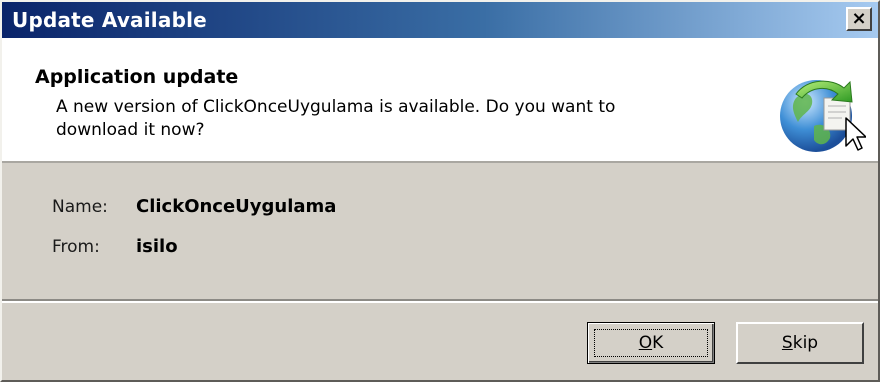 The width and height of the screenshot is (883, 385). Describe the element at coordinates (157, 246) in the screenshot. I see `from-value: isilo` at that location.